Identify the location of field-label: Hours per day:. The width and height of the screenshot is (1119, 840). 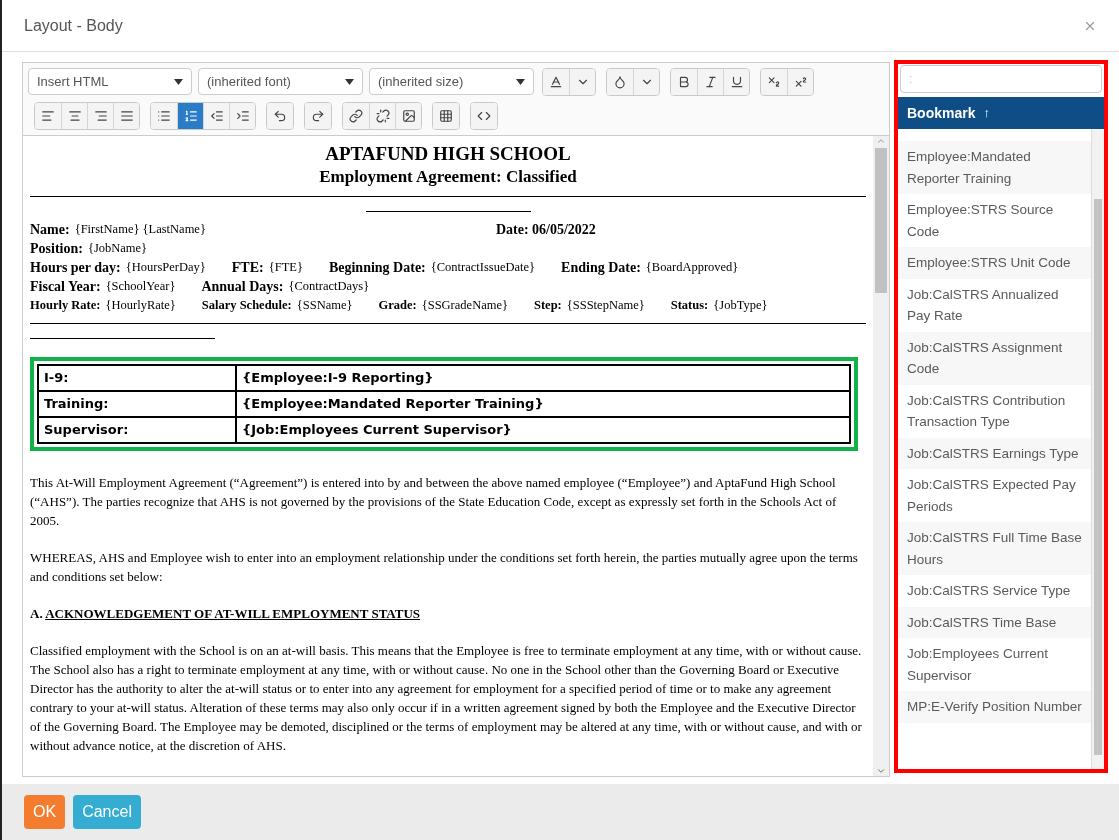
(75, 268).